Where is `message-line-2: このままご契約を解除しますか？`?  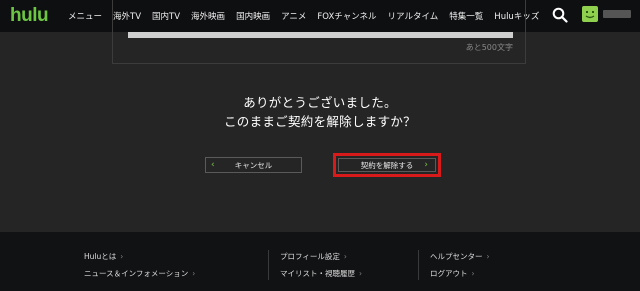 message-line-2: このままご契約を解除しますか？ is located at coordinates (319, 121).